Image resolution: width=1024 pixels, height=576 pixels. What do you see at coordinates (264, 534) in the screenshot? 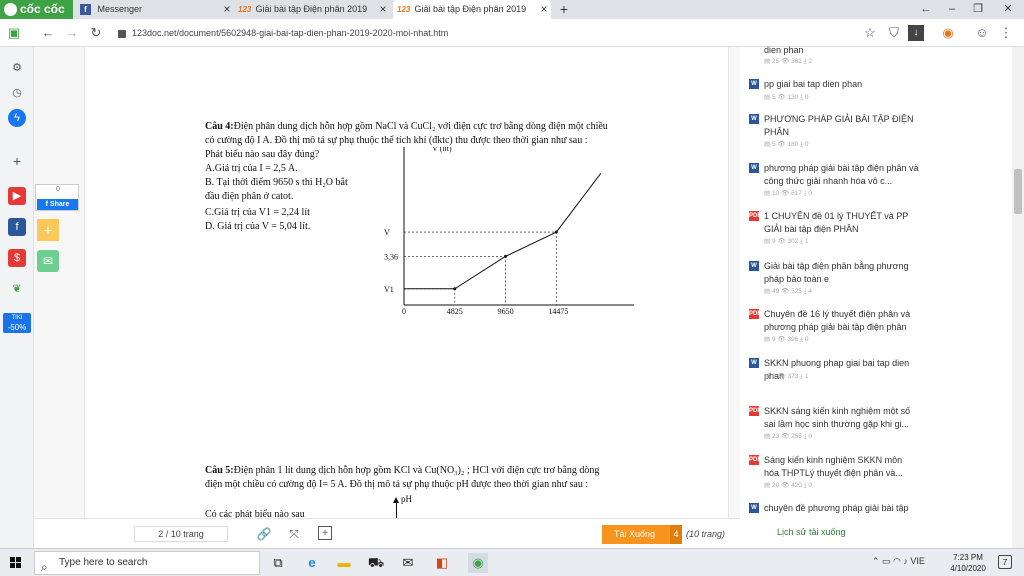
I see `link-icon: 🔗` at bounding box center [264, 534].